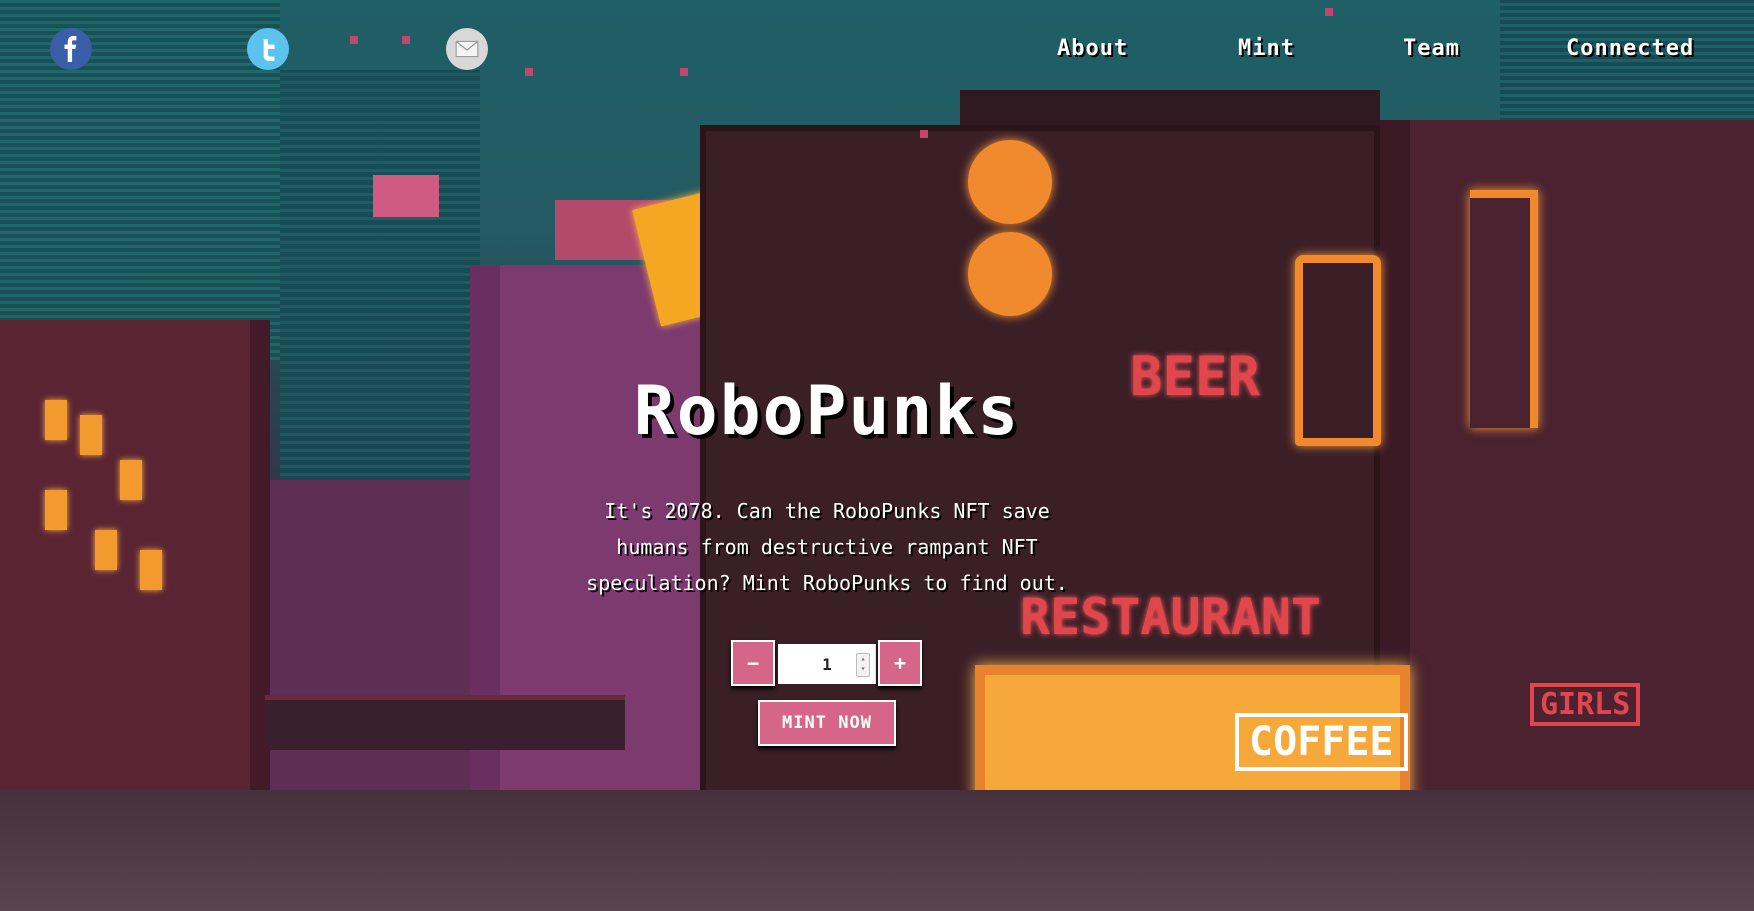 The width and height of the screenshot is (1754, 911). I want to click on twitter-icon, so click(269, 50).